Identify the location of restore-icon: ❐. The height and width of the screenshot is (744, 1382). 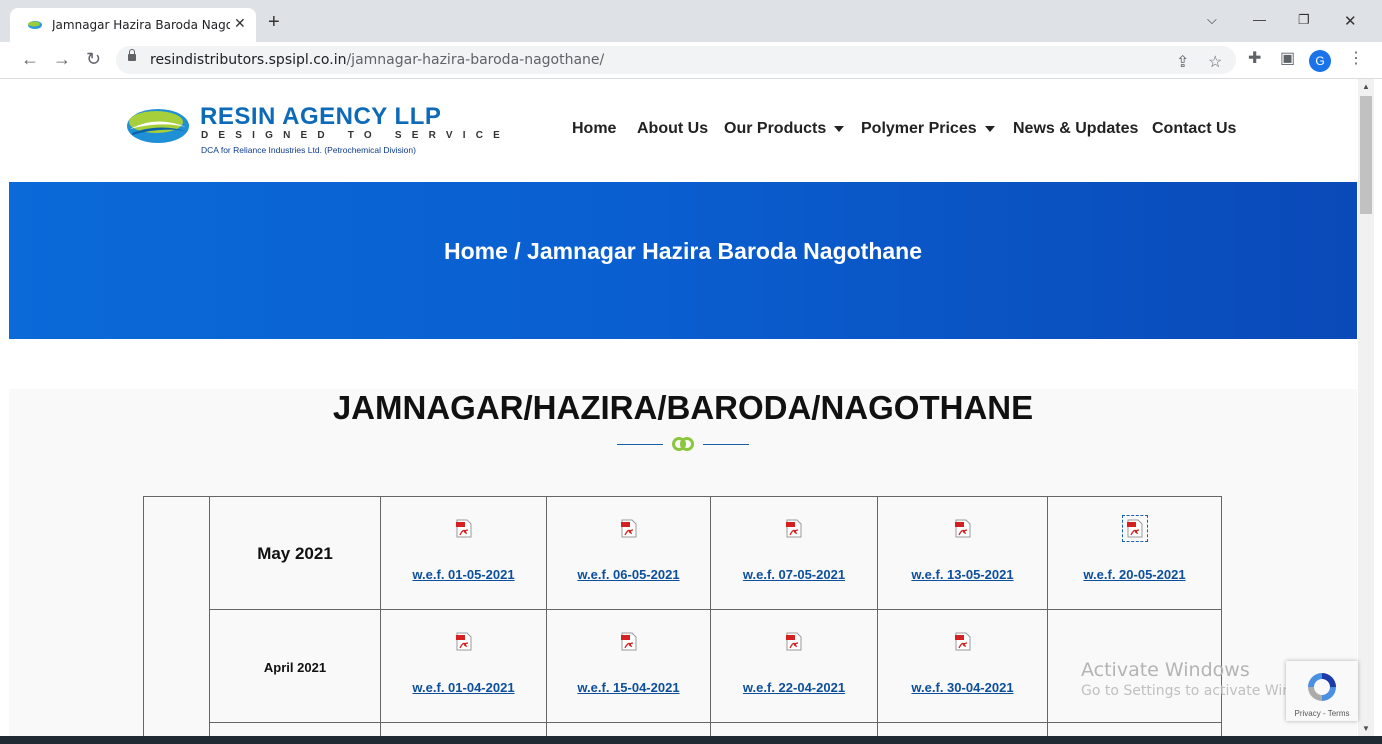
(1304, 20).